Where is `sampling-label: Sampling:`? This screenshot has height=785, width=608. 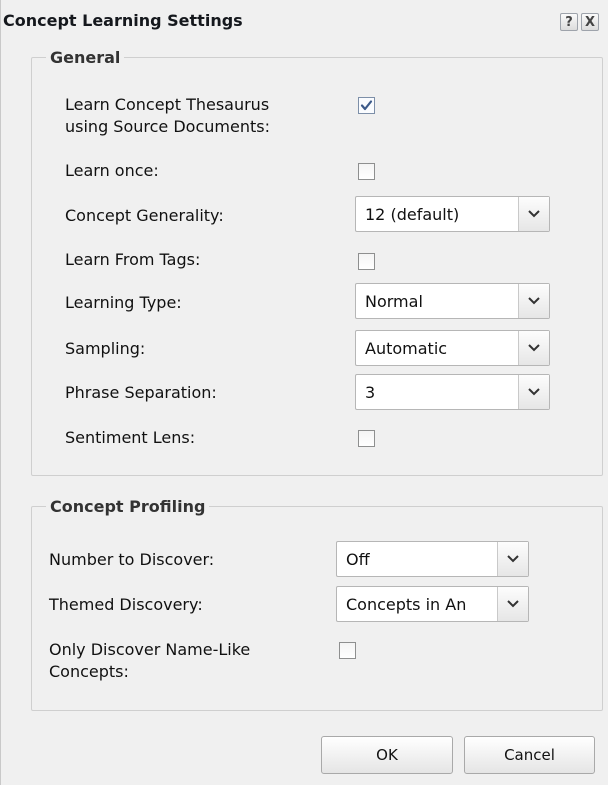 sampling-label: Sampling: is located at coordinates (105, 348).